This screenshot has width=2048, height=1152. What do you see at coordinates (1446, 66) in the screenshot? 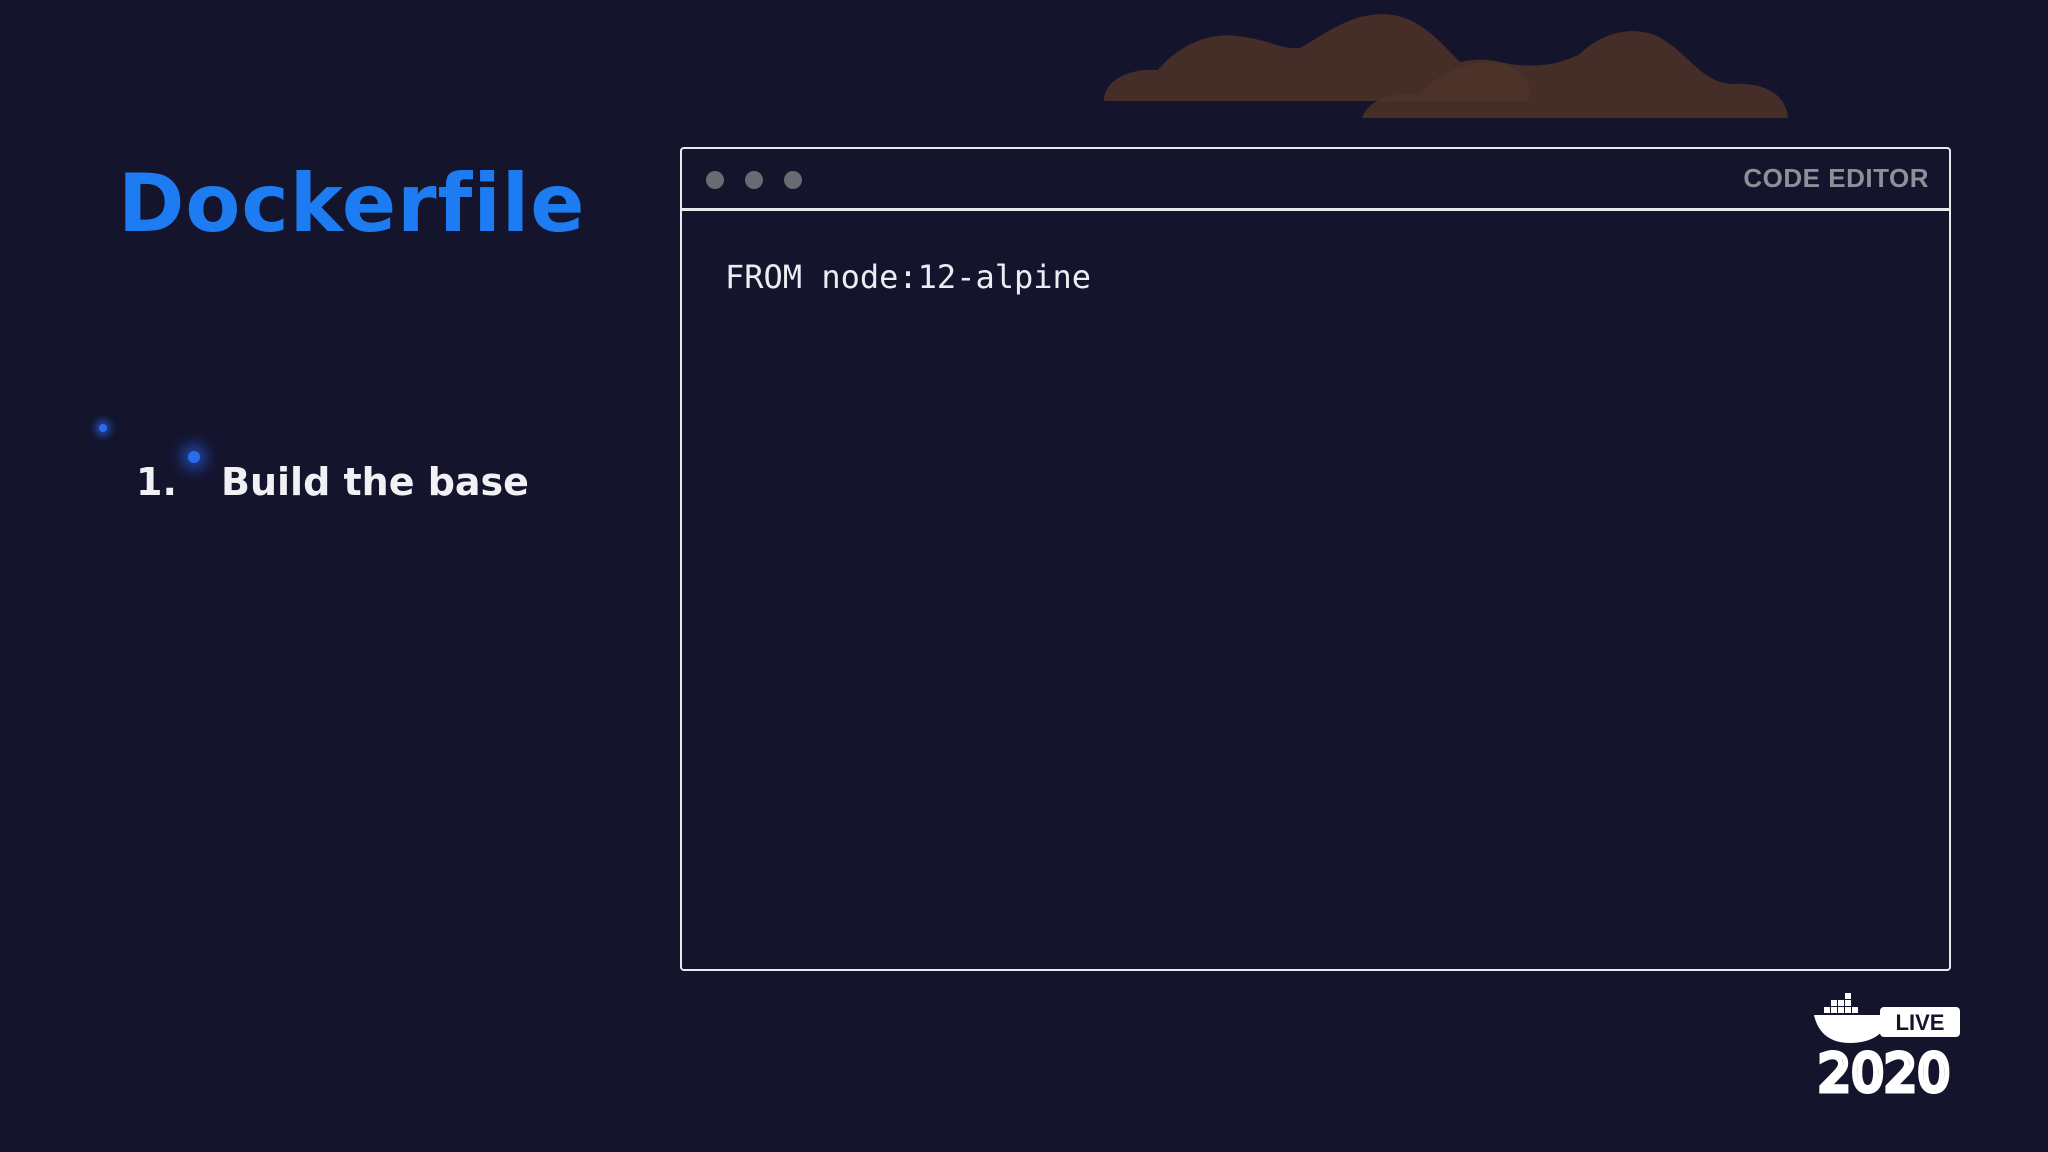
I see `cloud-decoration` at bounding box center [1446, 66].